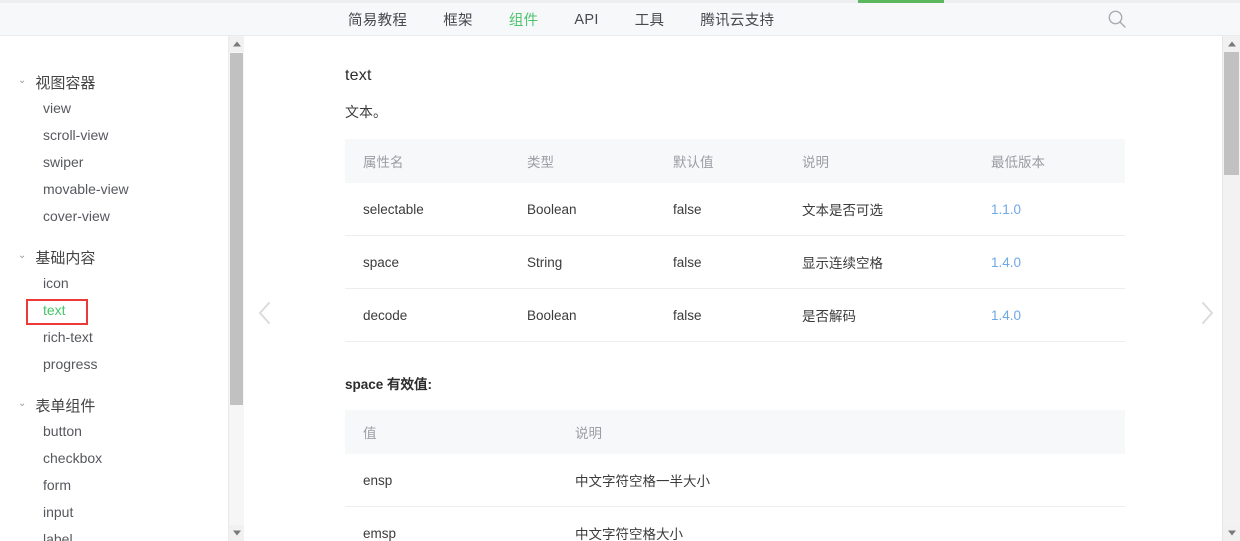 The height and width of the screenshot is (541, 1240). What do you see at coordinates (620, 1) in the screenshot?
I see `page-load-progress-bar` at bounding box center [620, 1].